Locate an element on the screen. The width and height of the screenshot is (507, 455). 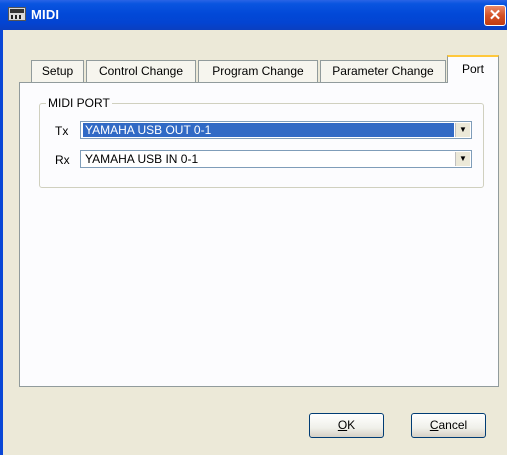
tx-port-value: YAMAHA USB OUT 0-1 is located at coordinates (268, 130).